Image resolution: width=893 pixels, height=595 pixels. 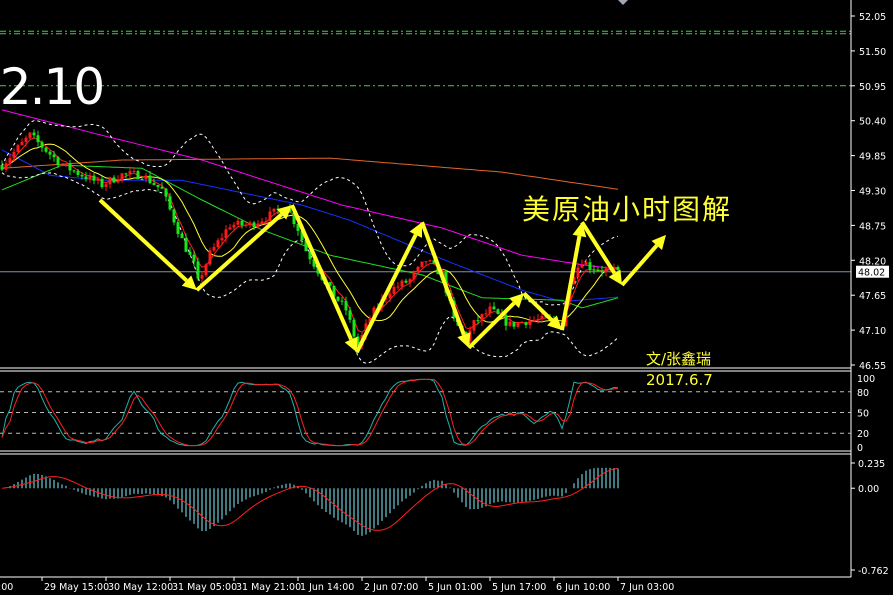 What do you see at coordinates (455, 587) in the screenshot?
I see `time-tick-label: 5 Jun 01:00` at bounding box center [455, 587].